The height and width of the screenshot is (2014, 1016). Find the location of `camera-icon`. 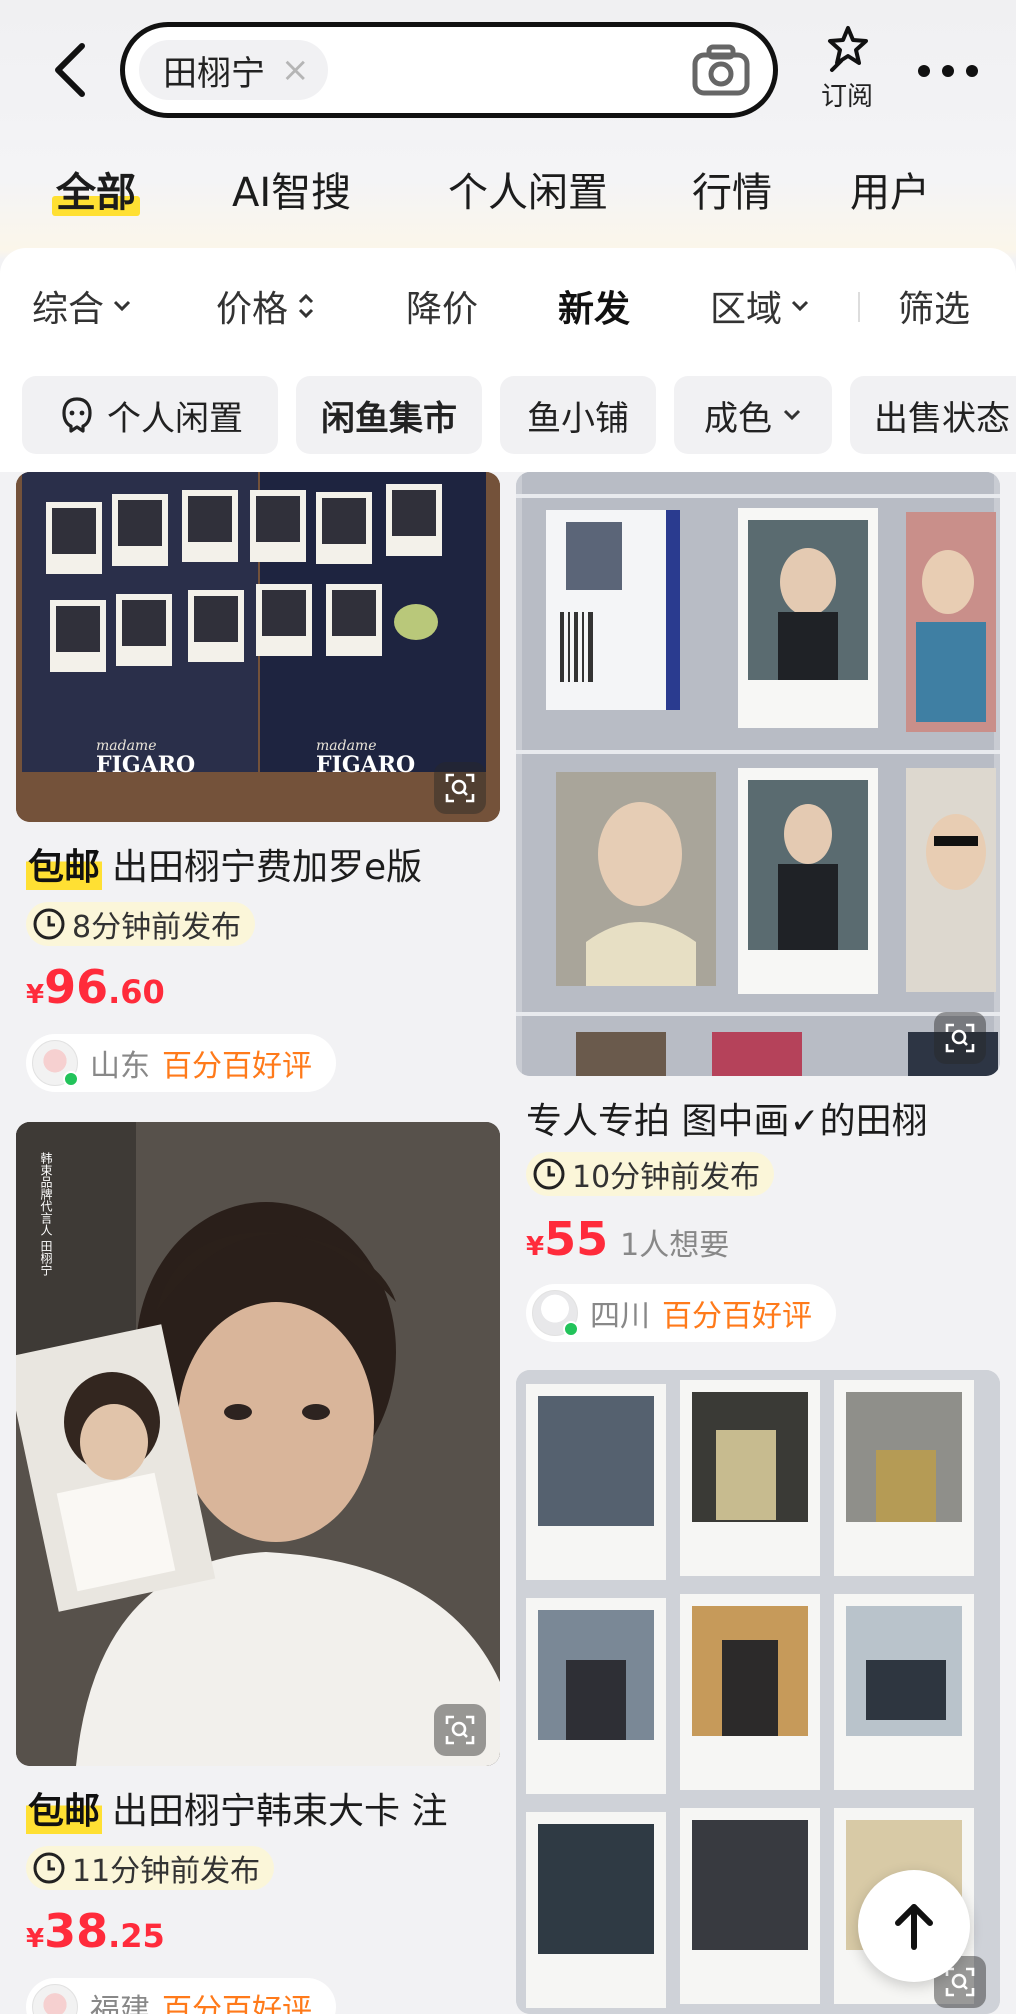

camera-icon is located at coordinates (721, 71).